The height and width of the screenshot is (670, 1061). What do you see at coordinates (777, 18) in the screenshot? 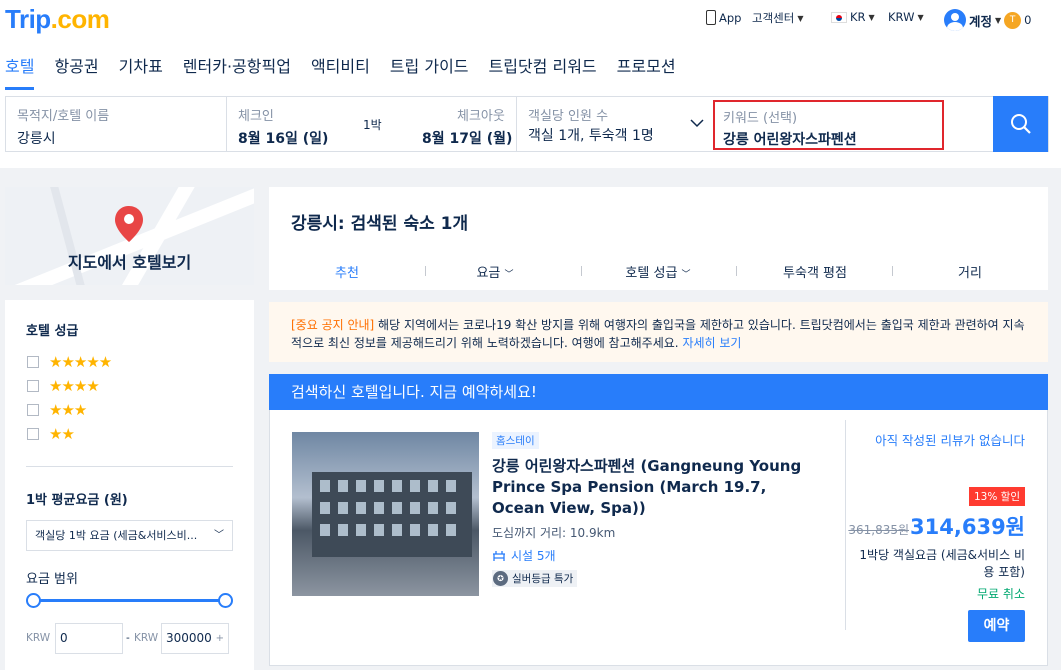
I see `support-menu: 고객센터 ▼` at bounding box center [777, 18].